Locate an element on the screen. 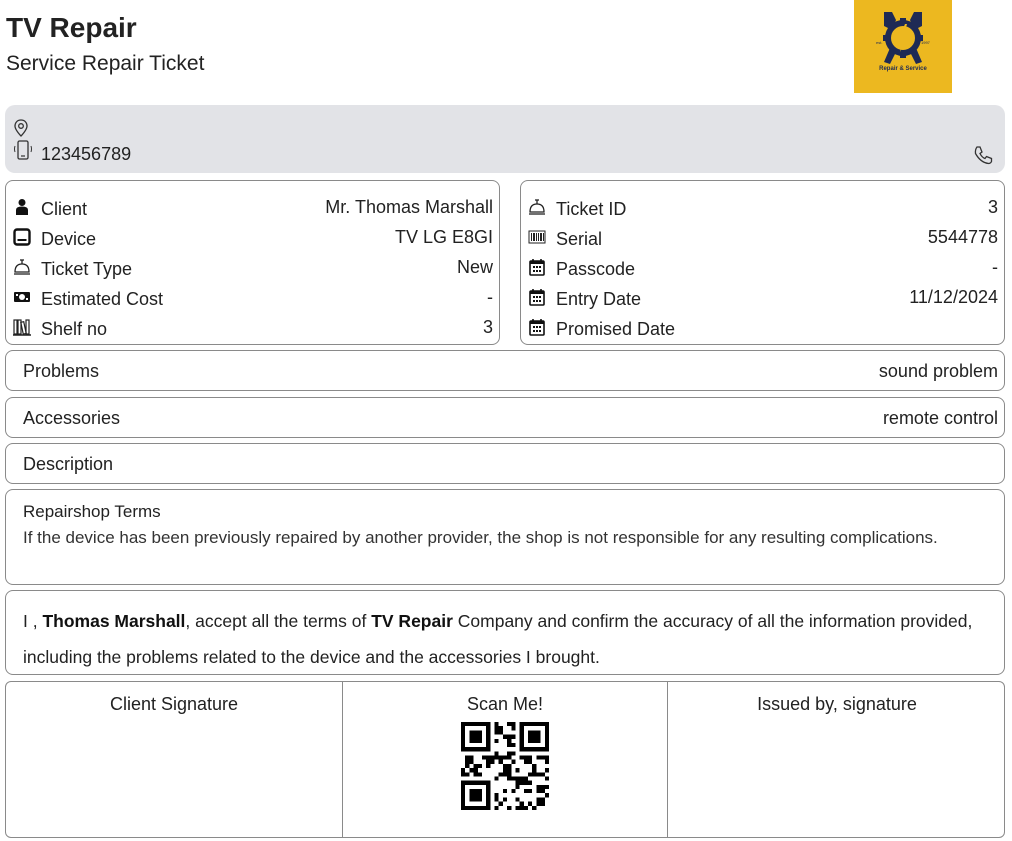  device-value: TV LG E8GI is located at coordinates (443, 237).